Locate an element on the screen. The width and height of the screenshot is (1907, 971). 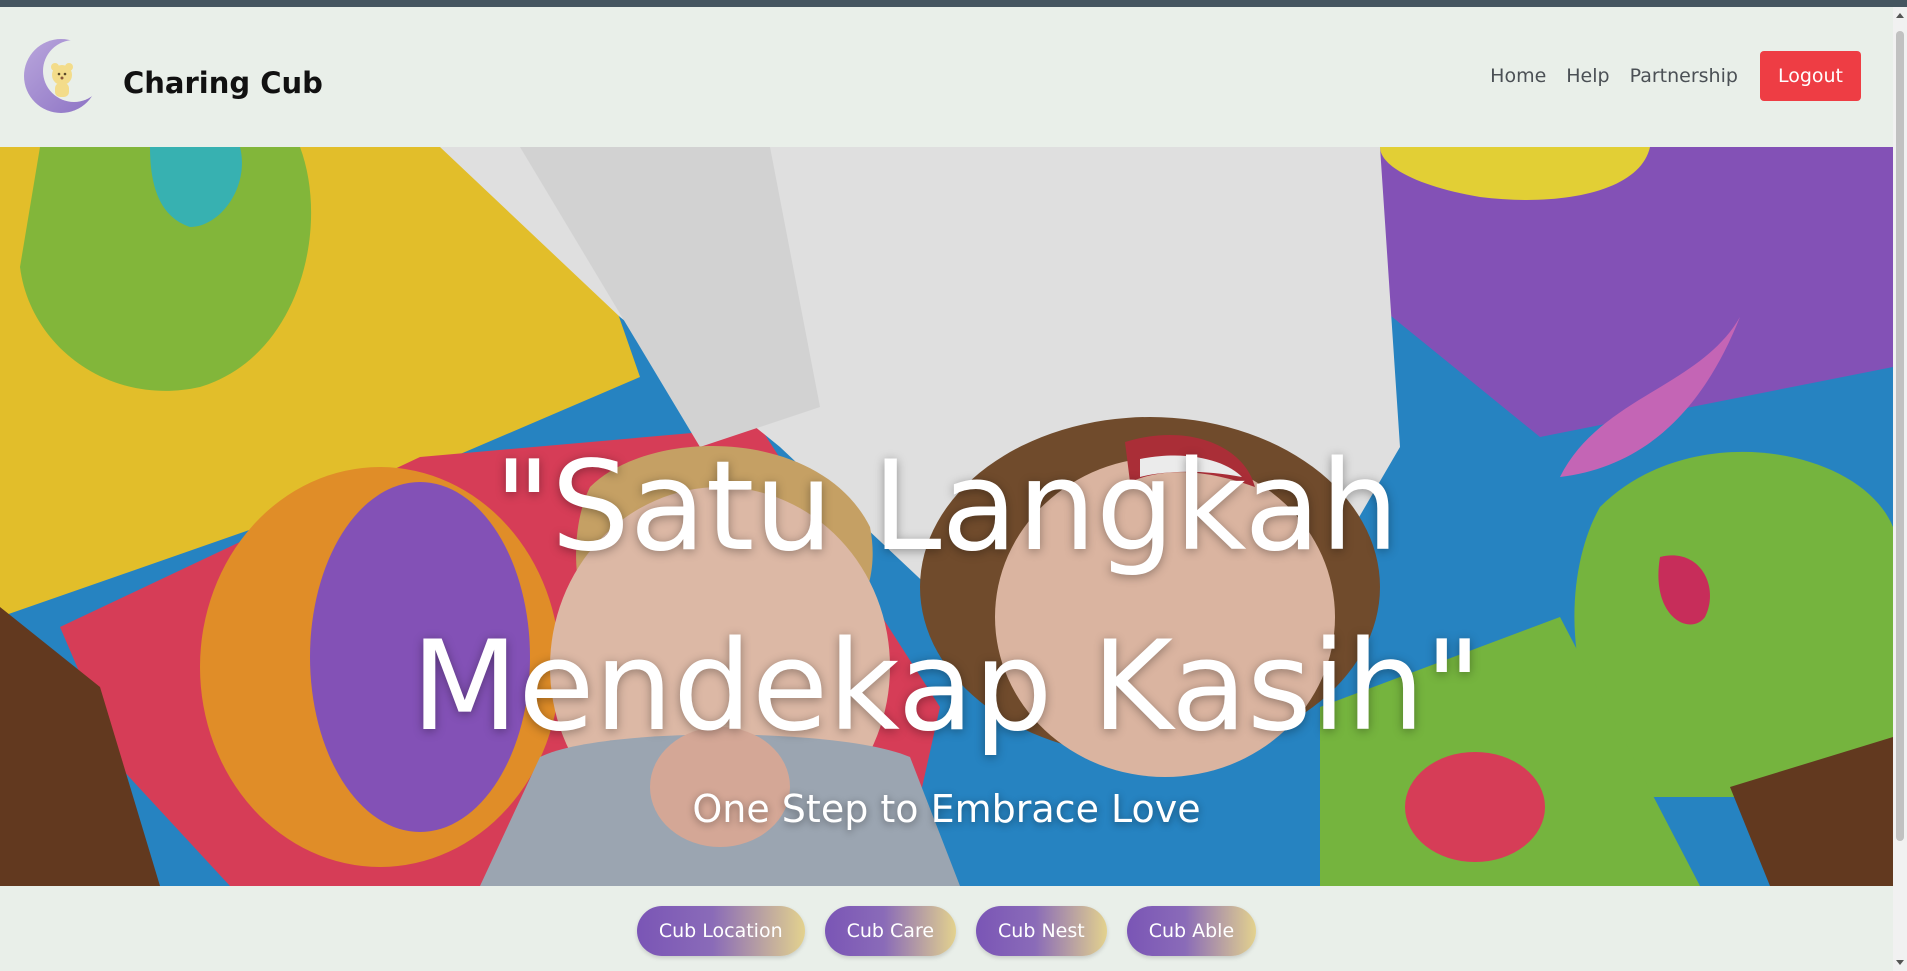
cub-location-button: Cub Location is located at coordinates (720, 931).